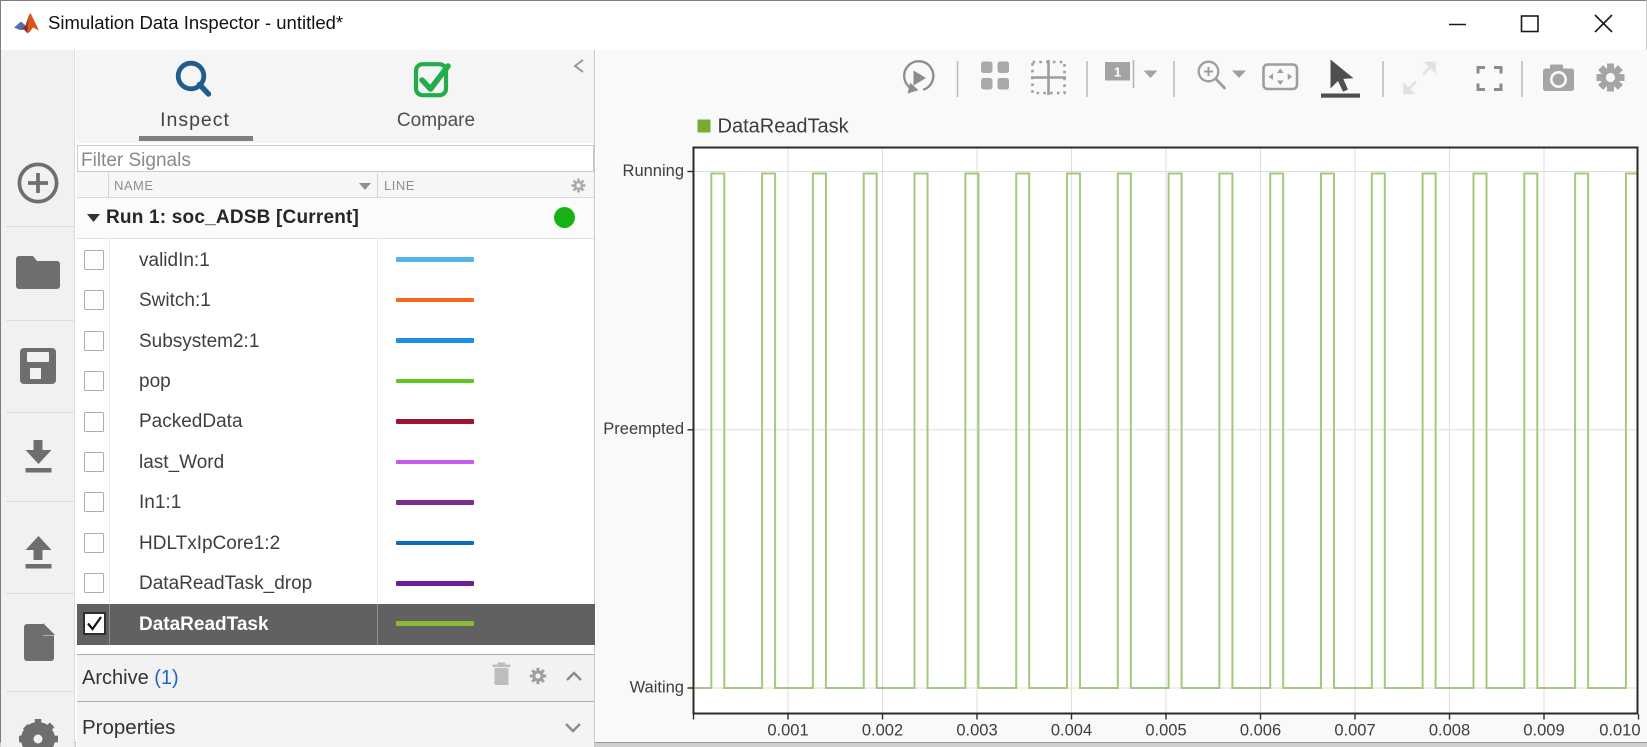 This screenshot has height=747, width=1647. What do you see at coordinates (657, 688) in the screenshot?
I see `svg-text: Waiting` at bounding box center [657, 688].